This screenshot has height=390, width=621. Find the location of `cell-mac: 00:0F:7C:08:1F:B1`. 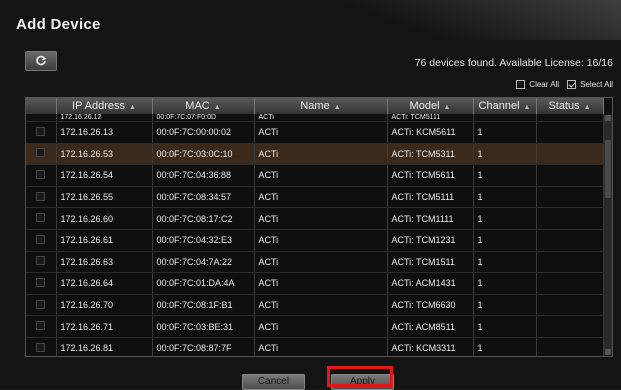

cell-mac: 00:0F:7C:08:1F:B1 is located at coordinates (203, 305).